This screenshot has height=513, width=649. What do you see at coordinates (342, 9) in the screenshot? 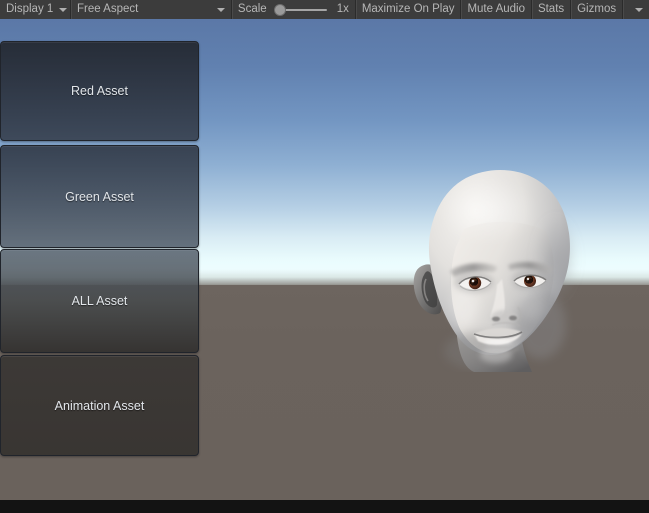
I see `scale-value: 1x` at bounding box center [342, 9].